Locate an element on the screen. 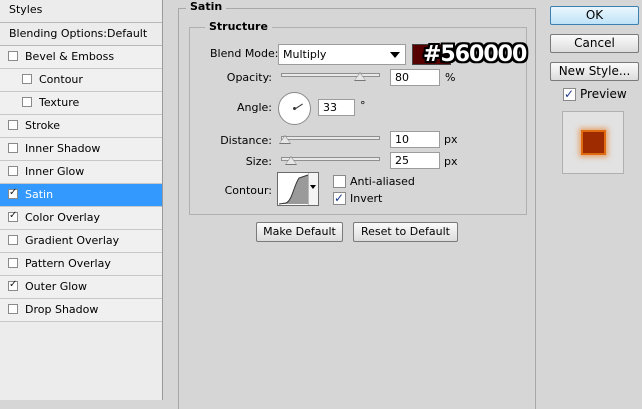 Image resolution: width=642 pixels, height=409 pixels. style-item-gradient-overlay: Gradient Overlay is located at coordinates (81, 241).